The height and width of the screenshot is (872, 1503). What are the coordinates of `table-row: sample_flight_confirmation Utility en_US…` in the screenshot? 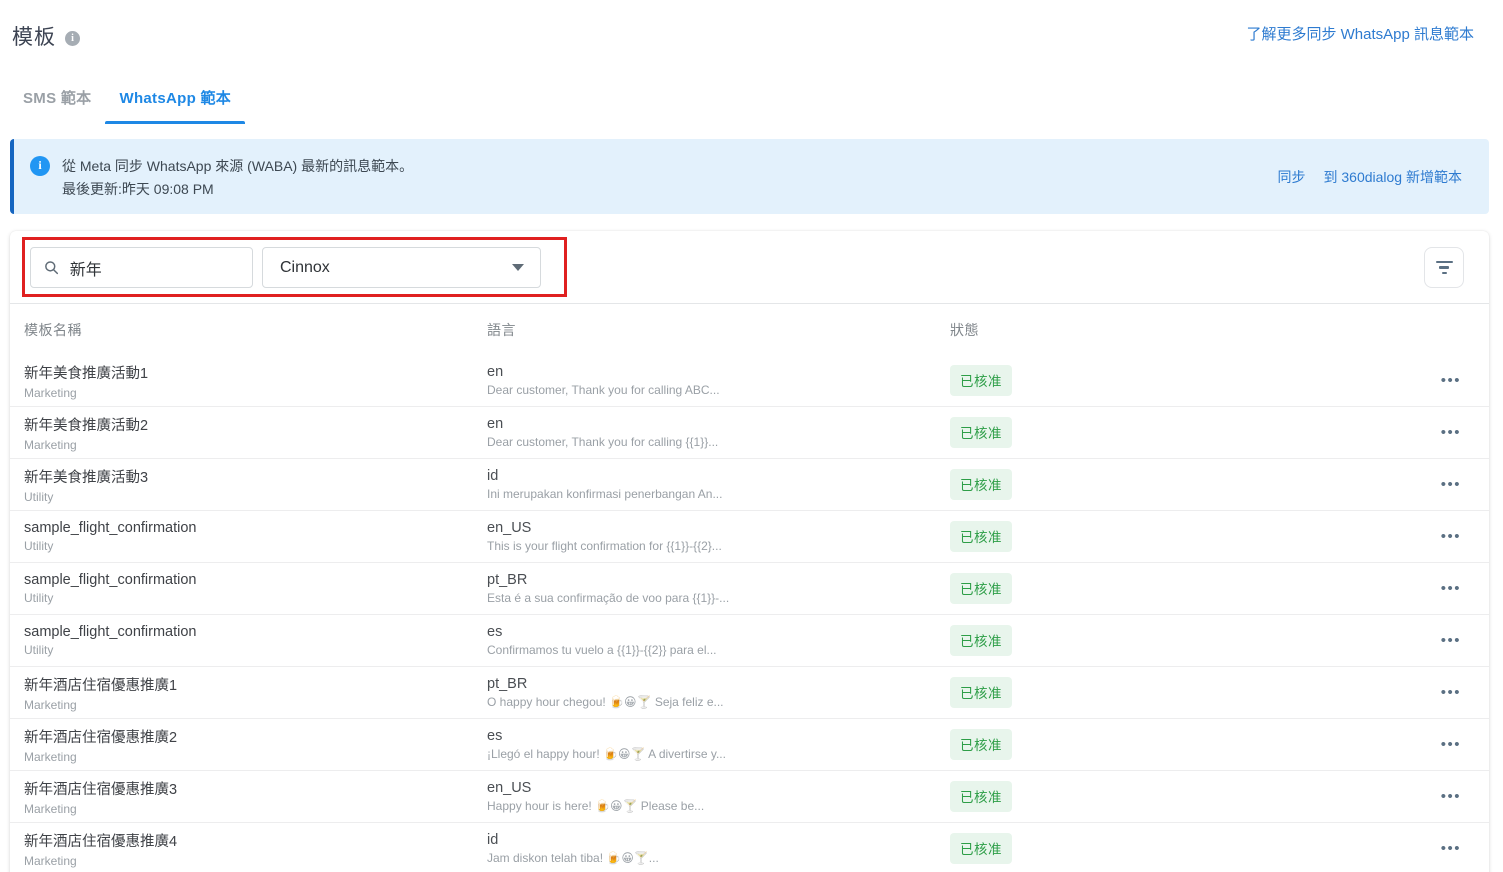 It's located at (749, 537).